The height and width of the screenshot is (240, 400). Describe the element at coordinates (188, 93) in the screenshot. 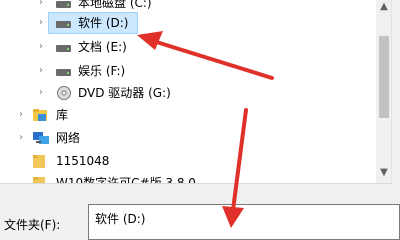

I see `tree-item-dvd-drive: › DVD 驱动器 (G:)` at that location.